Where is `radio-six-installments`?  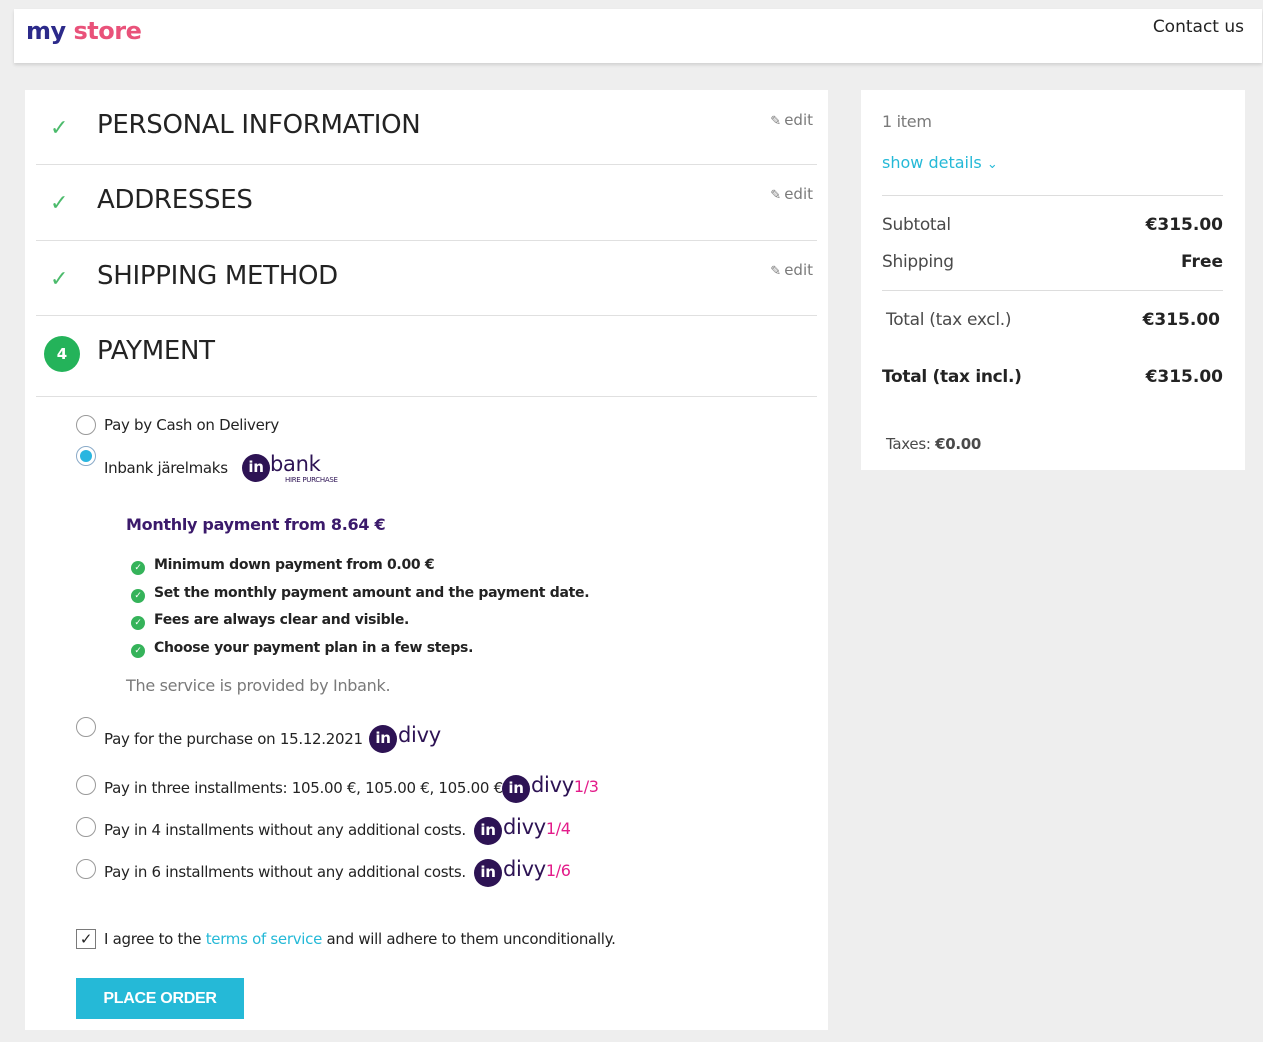
radio-six-installments is located at coordinates (86, 869).